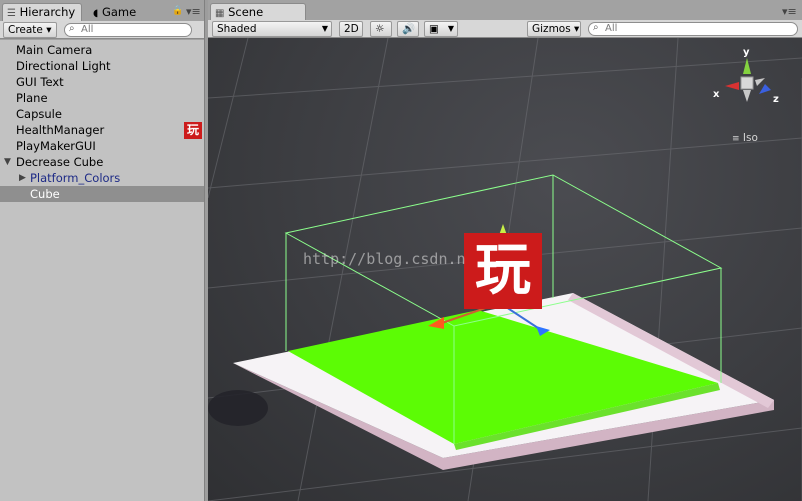  What do you see at coordinates (102, 146) in the screenshot?
I see `list-item: PlayMakerGUI` at bounding box center [102, 146].